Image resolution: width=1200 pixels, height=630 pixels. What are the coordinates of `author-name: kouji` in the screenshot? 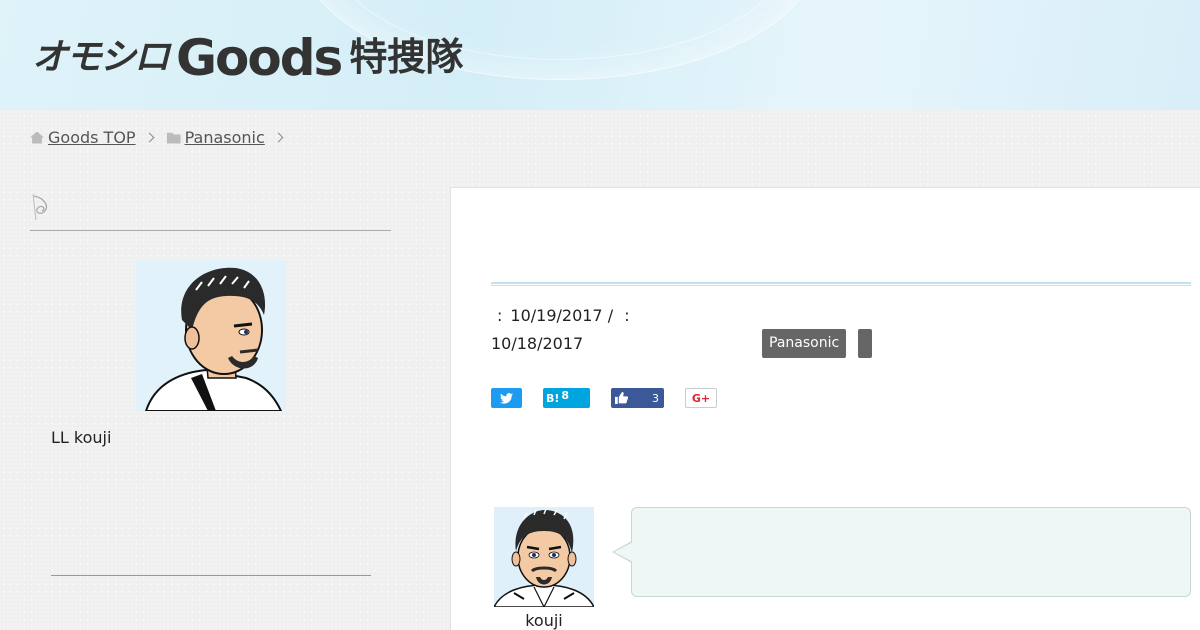 It's located at (544, 620).